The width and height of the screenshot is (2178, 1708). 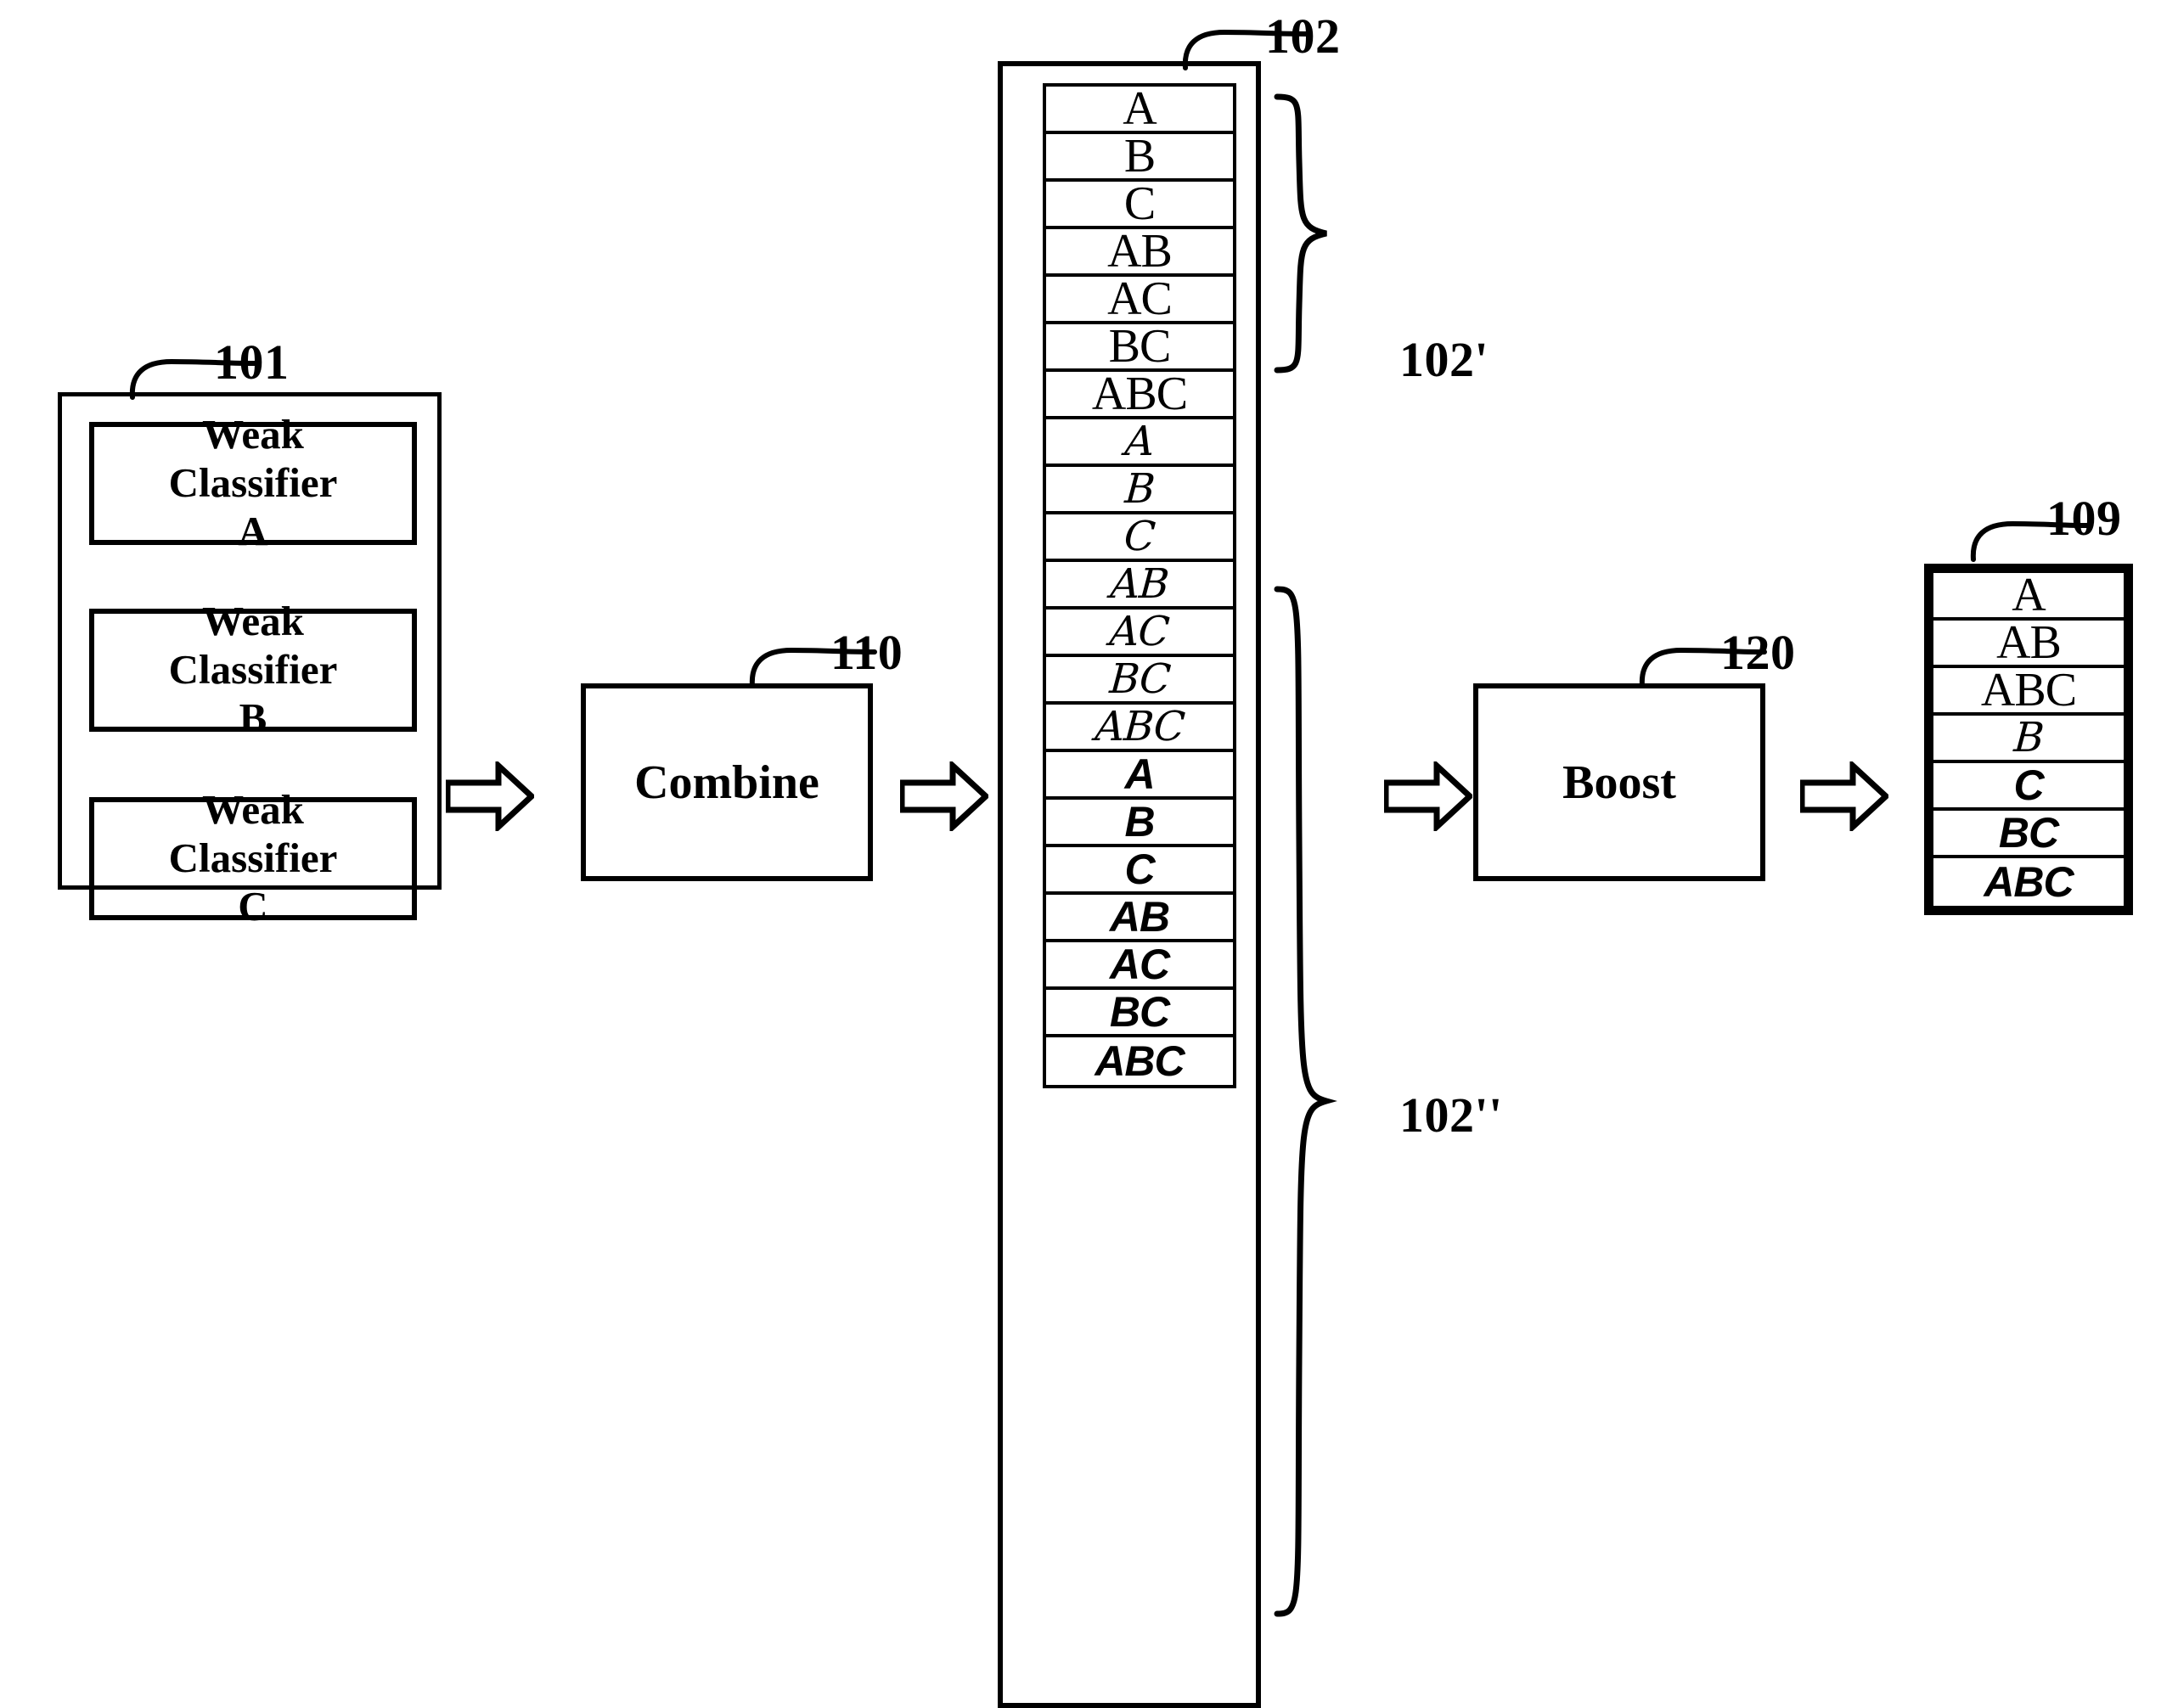 What do you see at coordinates (253, 810) in the screenshot?
I see `weak-classifier-c-line1: Weak` at bounding box center [253, 810].